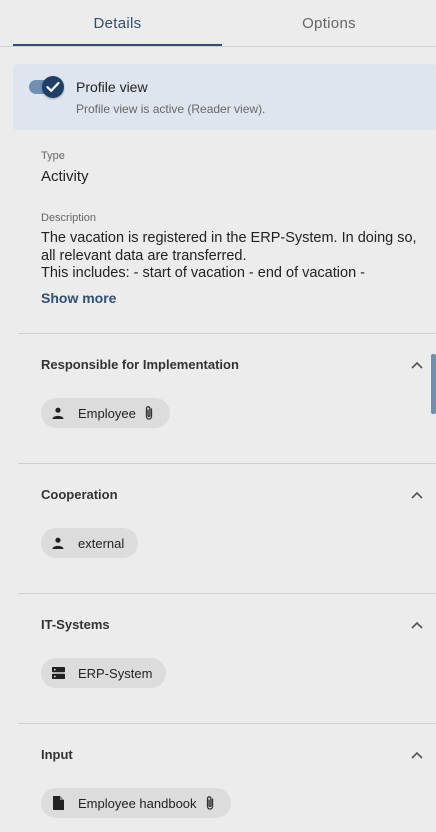  I want to click on chip-label: external, so click(101, 543).